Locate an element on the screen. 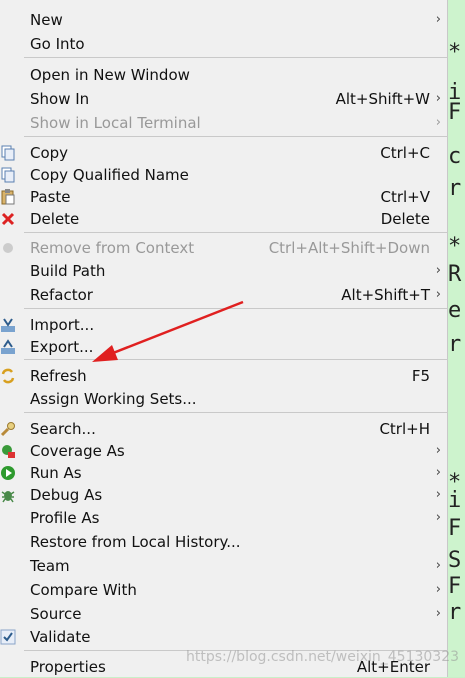  editor-text-fragment: c is located at coordinates (455, 156).